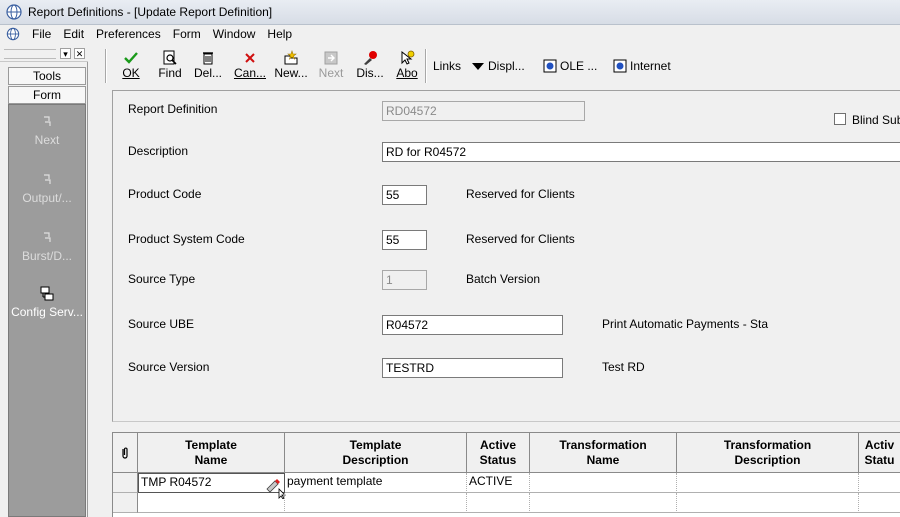 This screenshot has width=900, height=517. I want to click on document-globe-icon, so click(13, 34).